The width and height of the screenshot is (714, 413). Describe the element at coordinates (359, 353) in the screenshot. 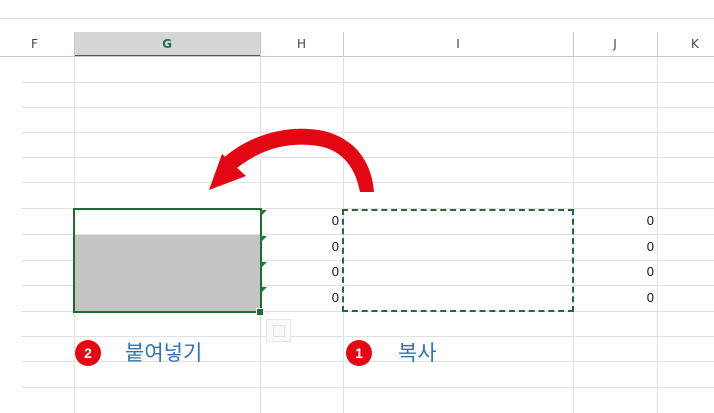

I see `step-1-badge: 1` at that location.